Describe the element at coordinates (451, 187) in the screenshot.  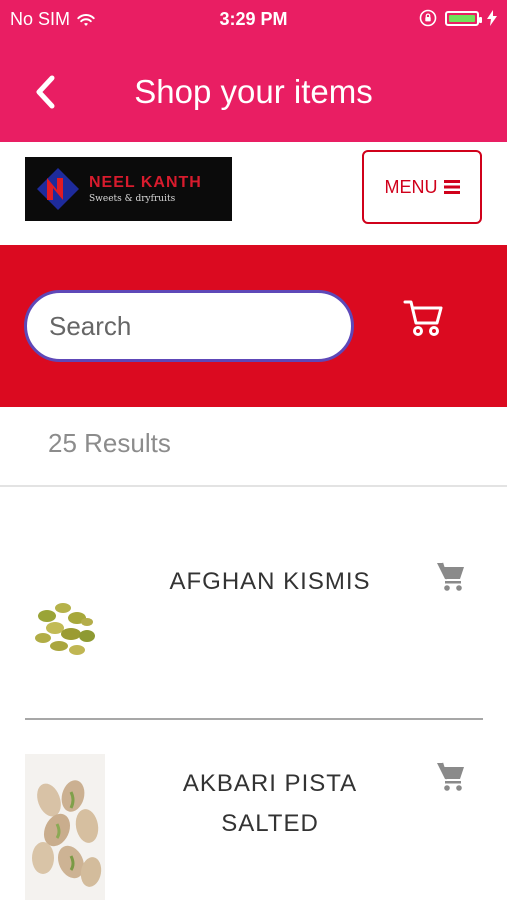
I see `hamburger-icon` at that location.